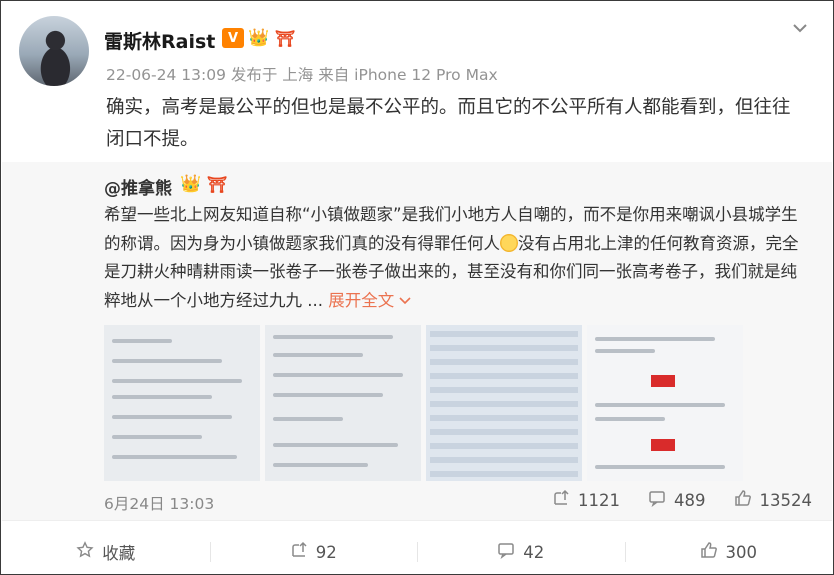  I want to click on action-bar: 收藏 92 42 300, so click(417, 552).